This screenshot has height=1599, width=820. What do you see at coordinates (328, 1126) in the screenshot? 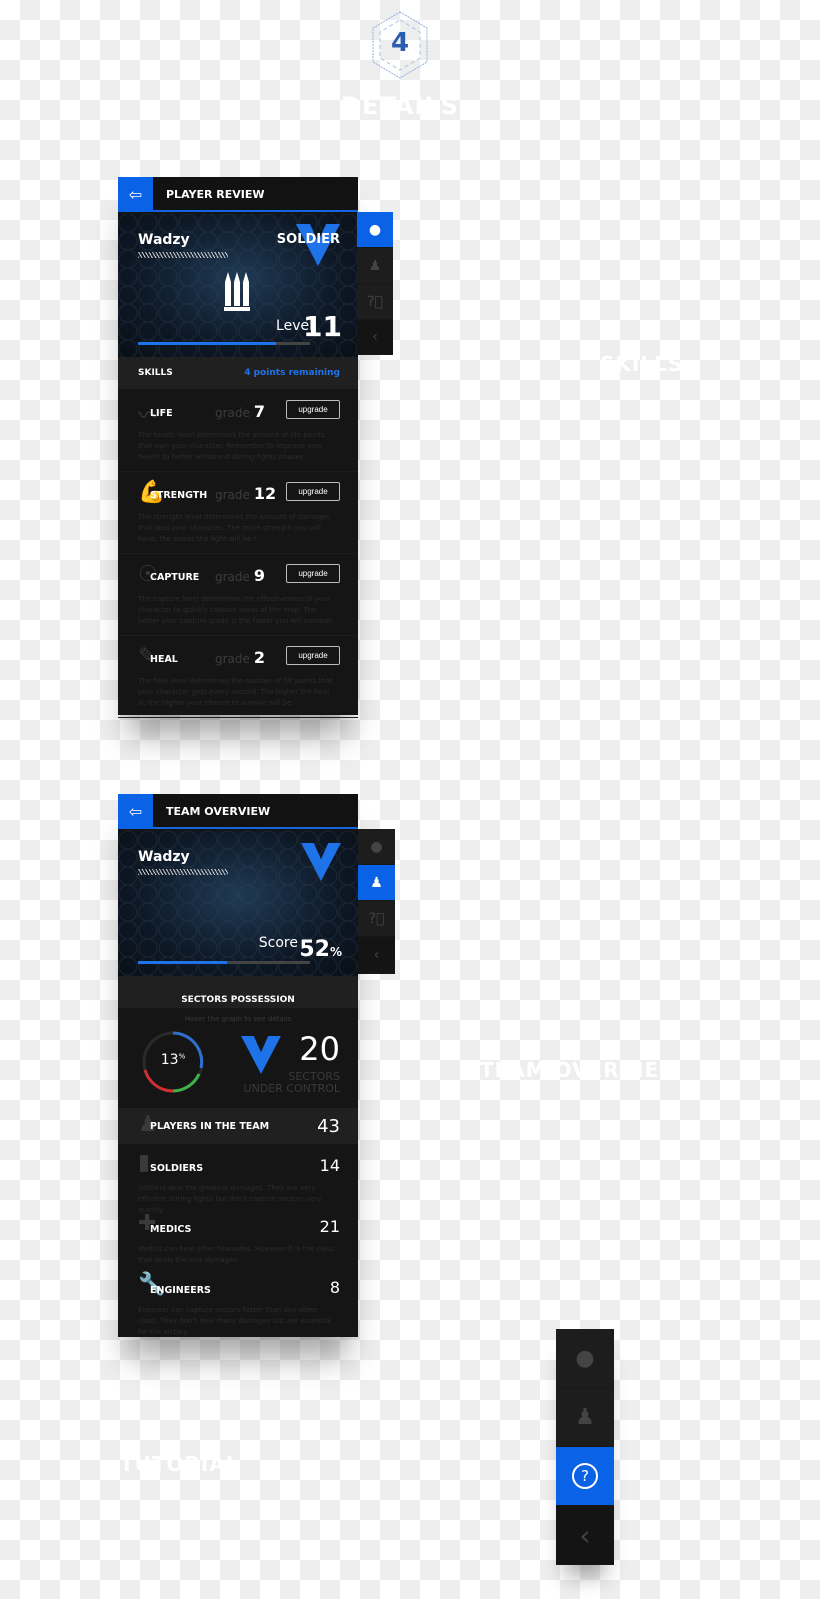
I see `players-count: 43` at bounding box center [328, 1126].